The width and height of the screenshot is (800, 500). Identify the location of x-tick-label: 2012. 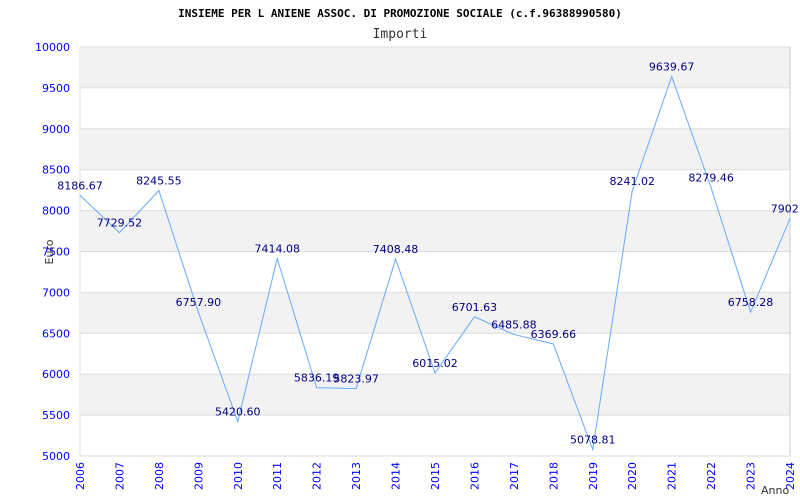
(317, 476).